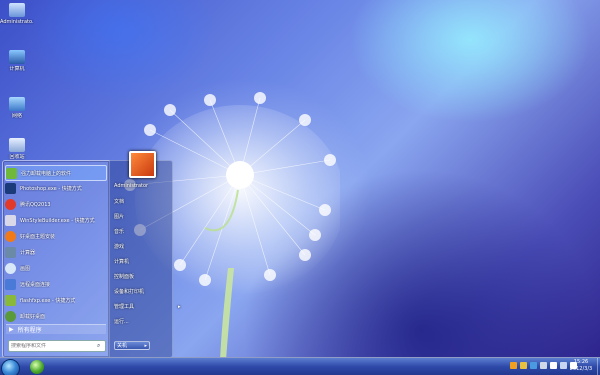  I want to click on start-button, so click(10, 367).